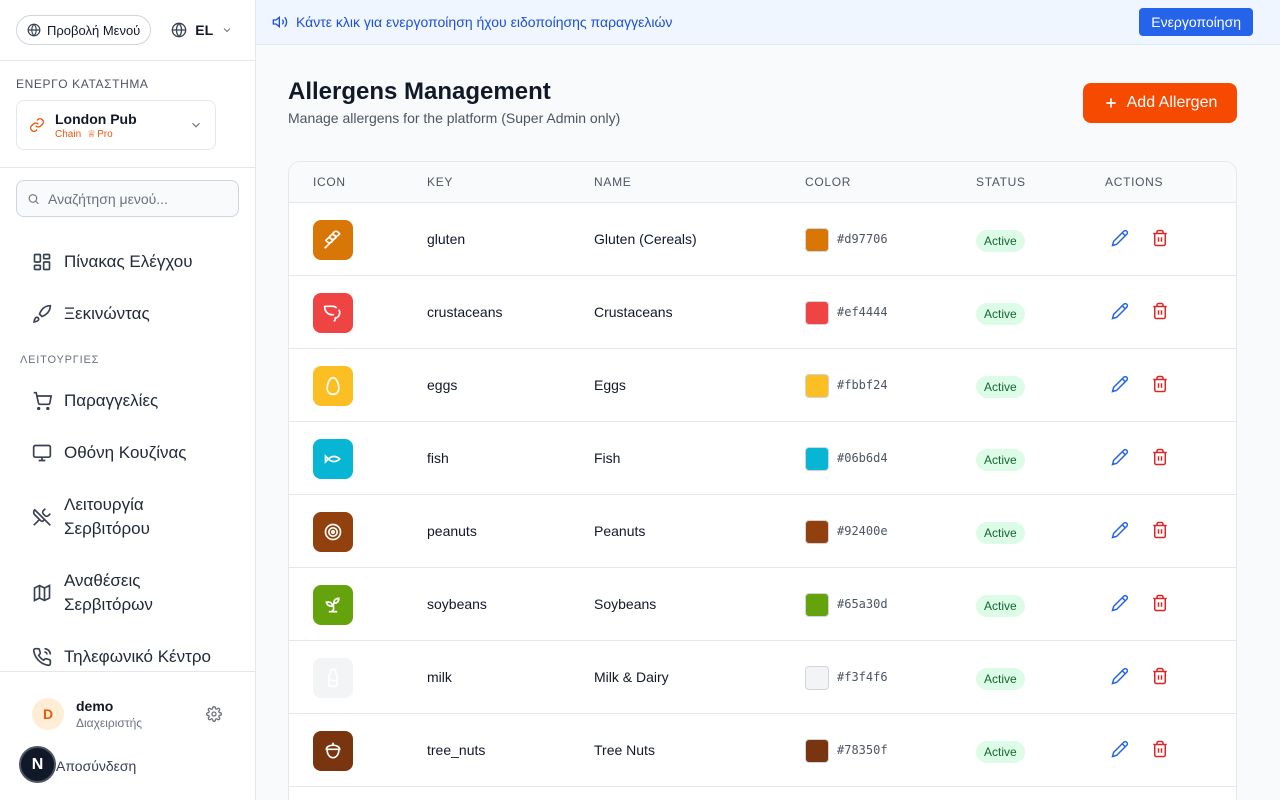 This screenshot has height=800, width=1280. I want to click on sidebar-header: Προβολή Μενού EL, so click(127, 30).